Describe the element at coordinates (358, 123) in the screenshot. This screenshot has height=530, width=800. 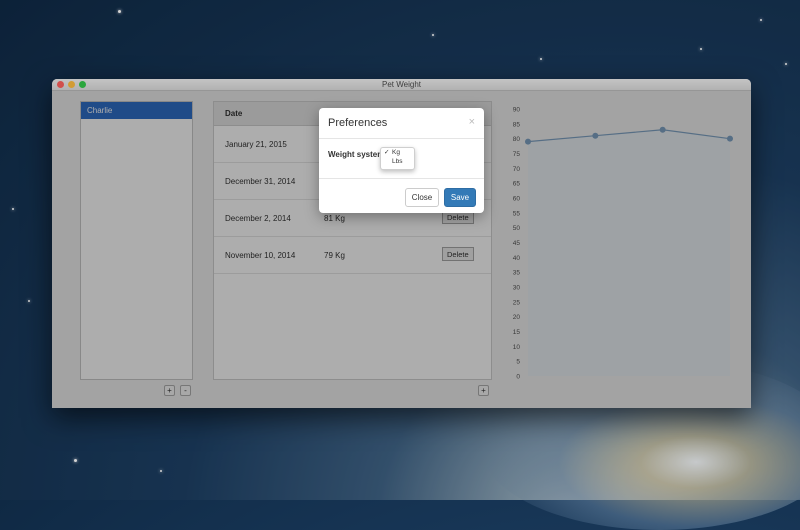
I see `dialog-title: Preferences` at that location.